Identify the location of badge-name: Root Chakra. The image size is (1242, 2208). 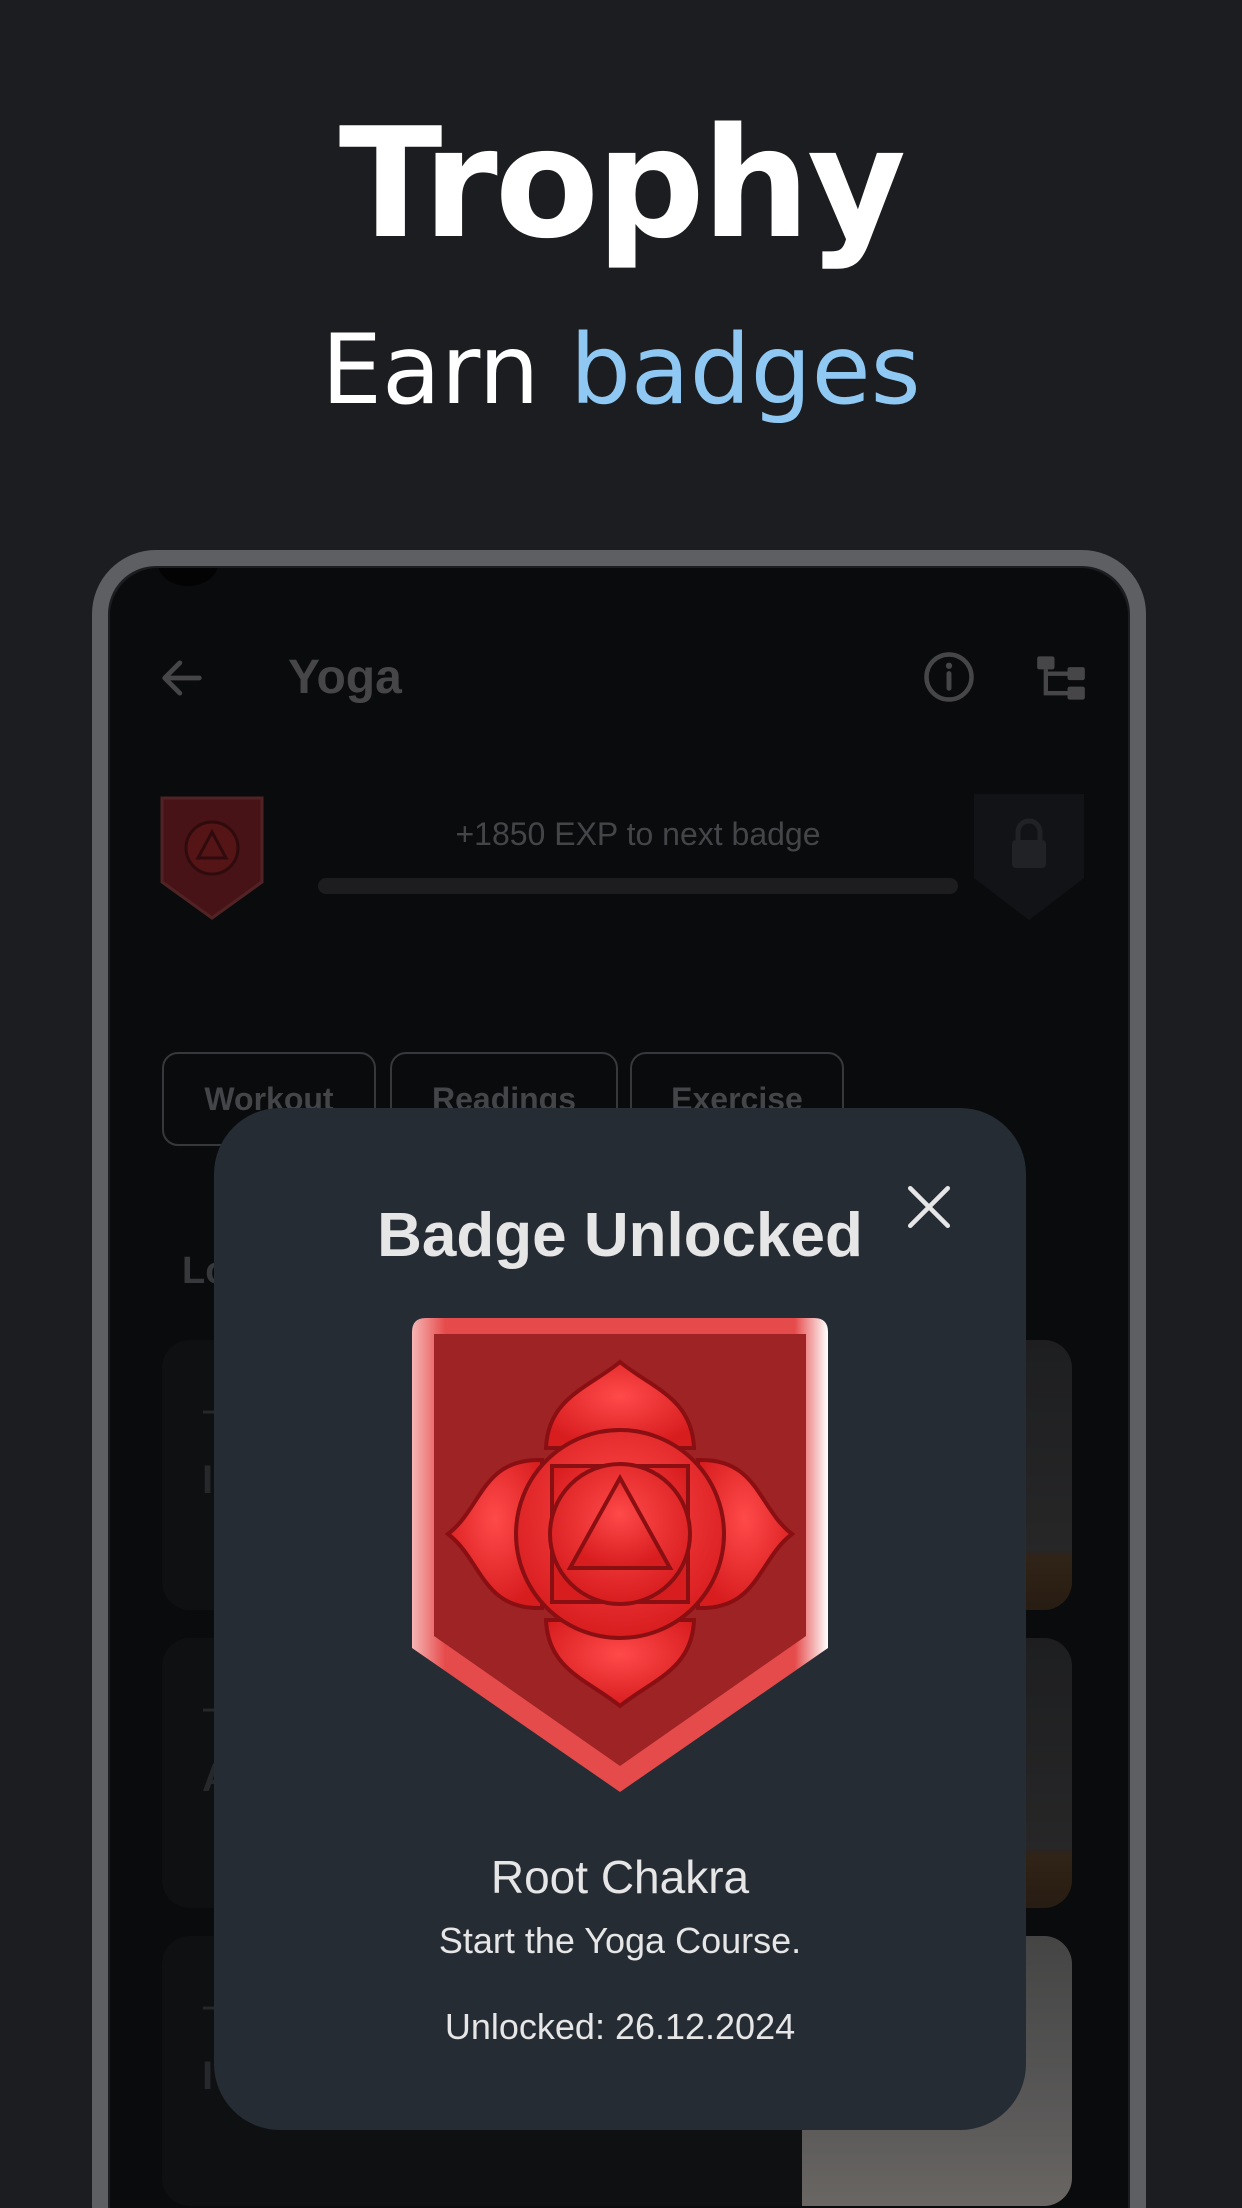
(620, 1877).